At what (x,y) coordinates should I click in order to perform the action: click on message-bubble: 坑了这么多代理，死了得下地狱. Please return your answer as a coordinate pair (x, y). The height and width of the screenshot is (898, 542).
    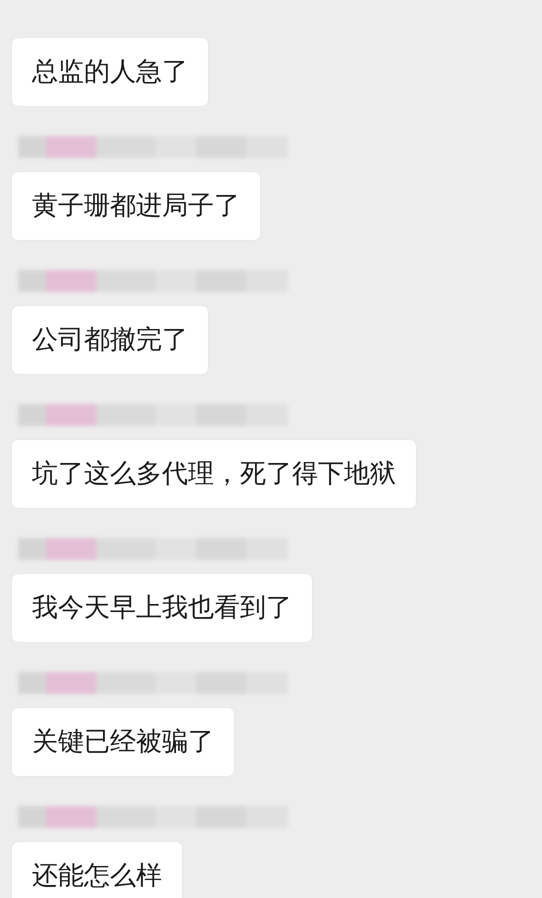
    Looking at the image, I should click on (214, 474).